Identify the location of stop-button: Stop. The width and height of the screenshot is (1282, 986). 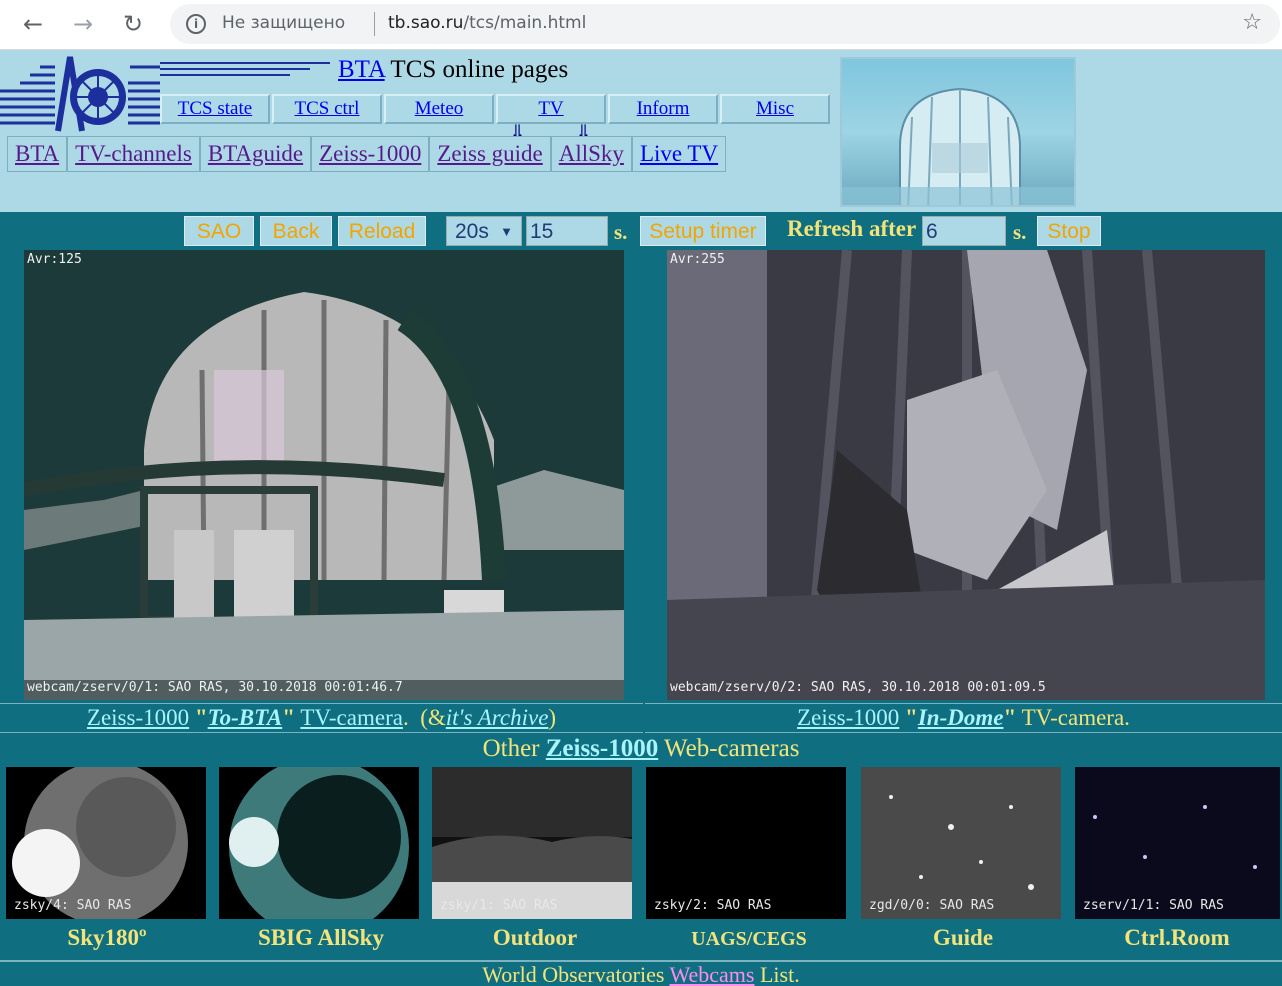
(1069, 231).